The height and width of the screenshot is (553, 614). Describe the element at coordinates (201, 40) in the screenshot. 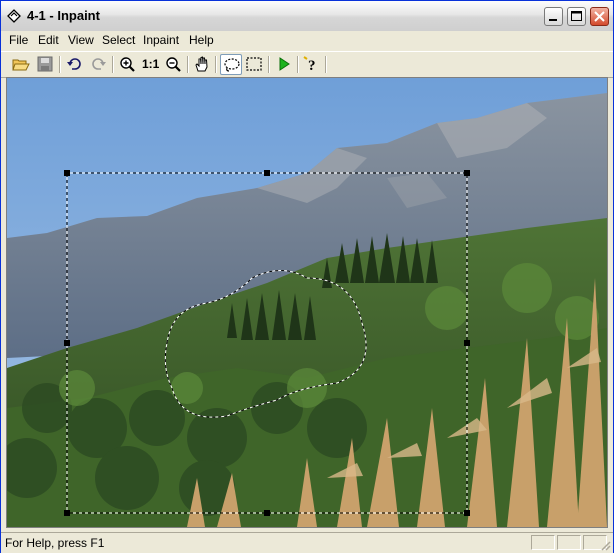

I see `menu-help: Help` at that location.